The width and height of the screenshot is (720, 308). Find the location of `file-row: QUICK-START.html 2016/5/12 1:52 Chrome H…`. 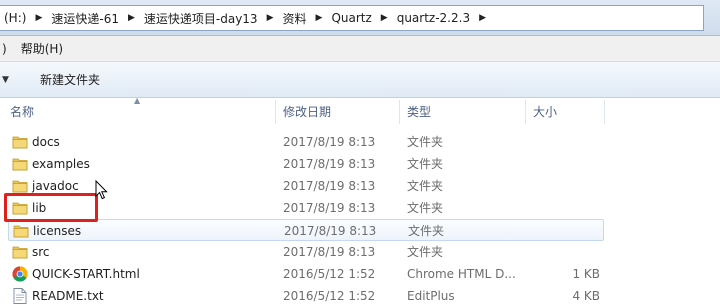

file-row: QUICK-START.html 2016/5/12 1:52 Chrome H… is located at coordinates (360, 274).